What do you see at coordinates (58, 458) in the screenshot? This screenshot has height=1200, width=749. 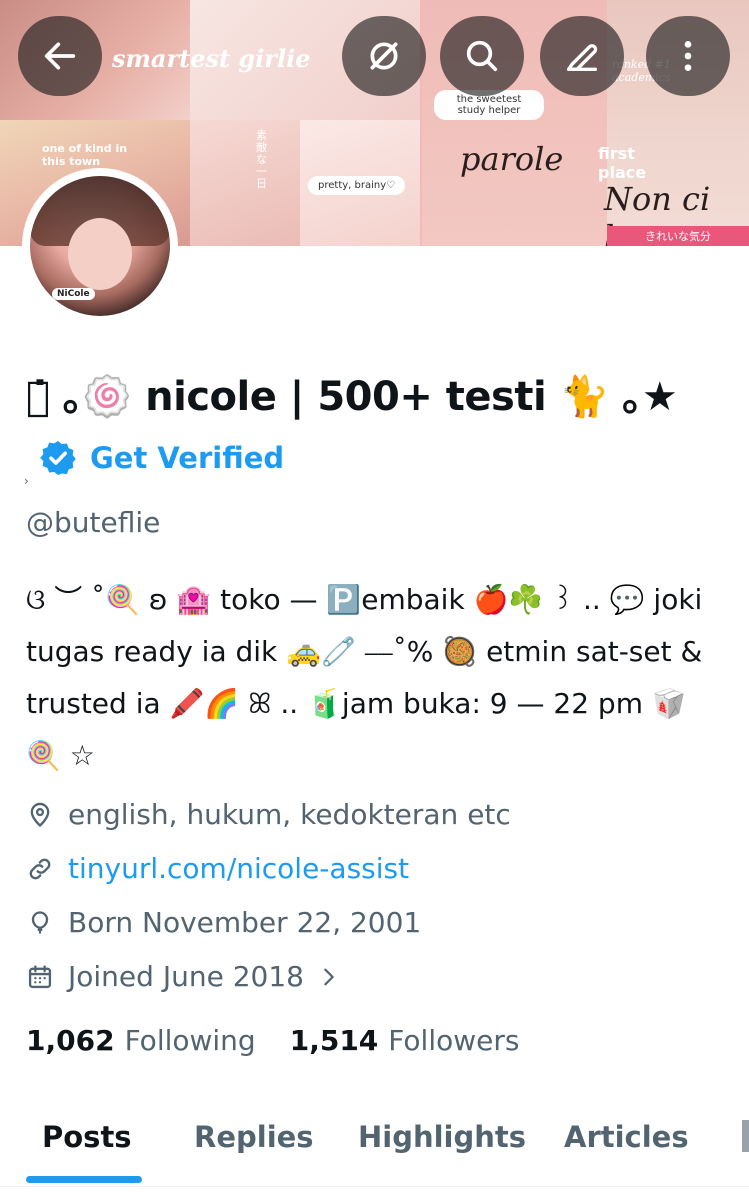 I see `verified-badge-icon` at bounding box center [58, 458].